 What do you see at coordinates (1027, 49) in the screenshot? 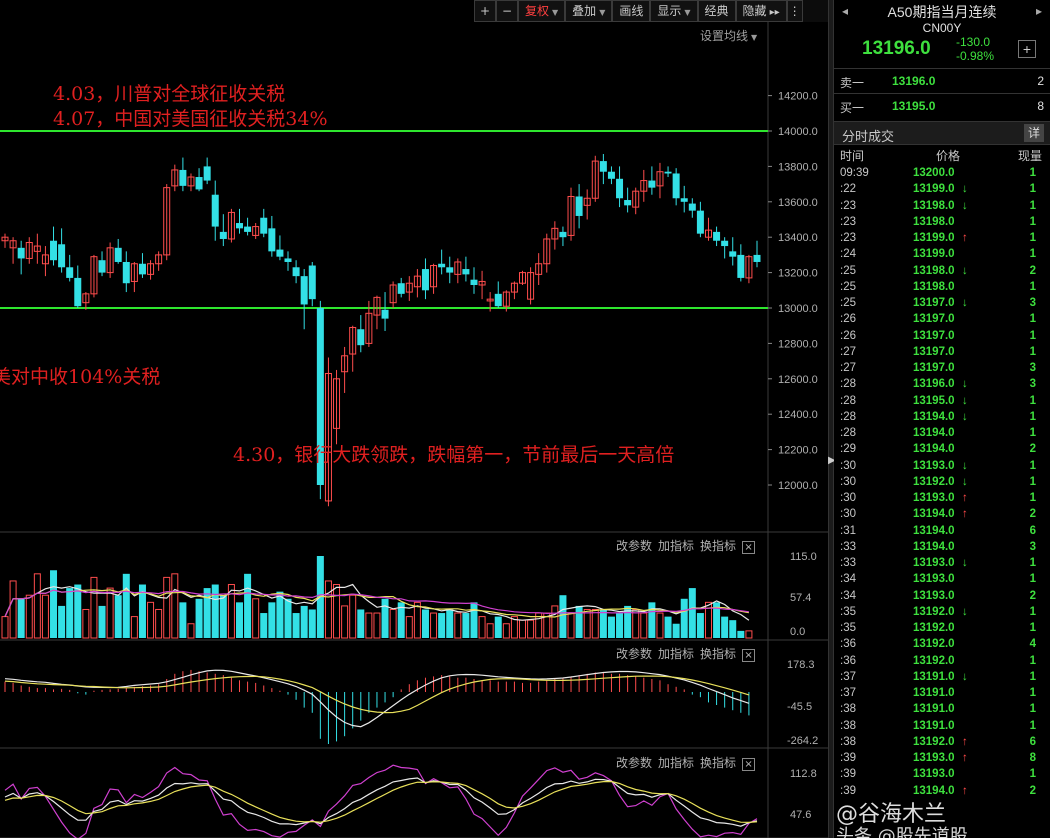
I see `add-watchlist-button: +` at bounding box center [1027, 49].